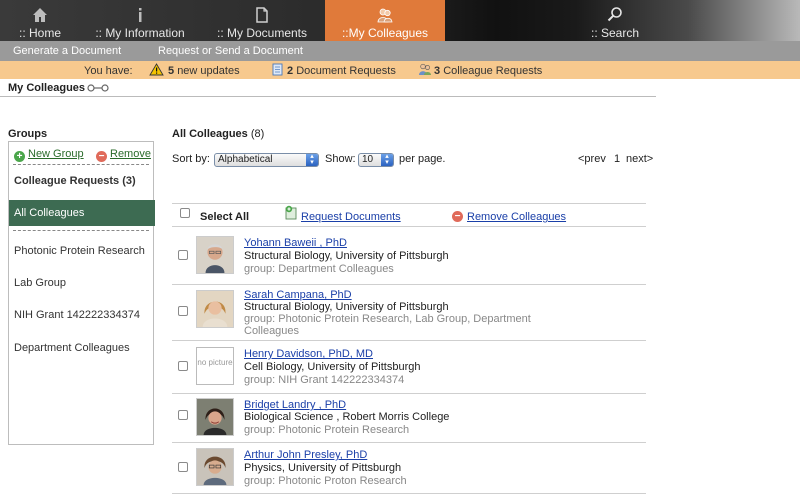 This screenshot has height=496, width=800. I want to click on tab-my-colleagues: ::My Colleagues, so click(385, 20).